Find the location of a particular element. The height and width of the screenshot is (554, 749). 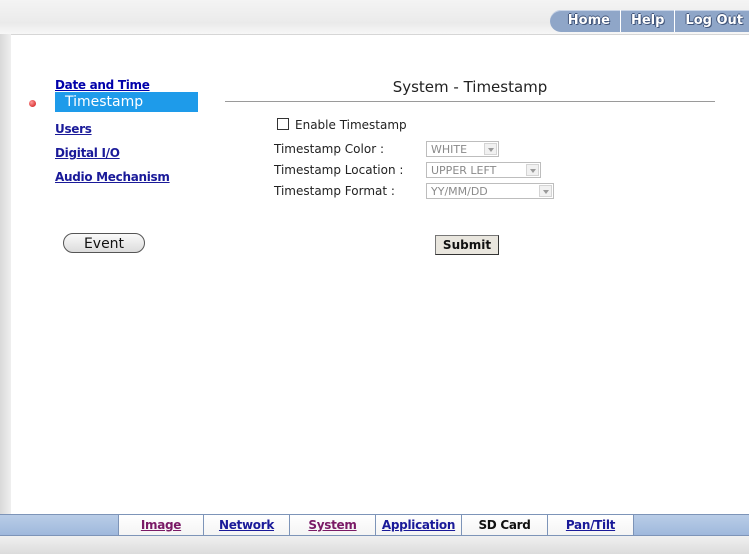

color-row: Timestamp Color : WHITE is located at coordinates (414, 148).